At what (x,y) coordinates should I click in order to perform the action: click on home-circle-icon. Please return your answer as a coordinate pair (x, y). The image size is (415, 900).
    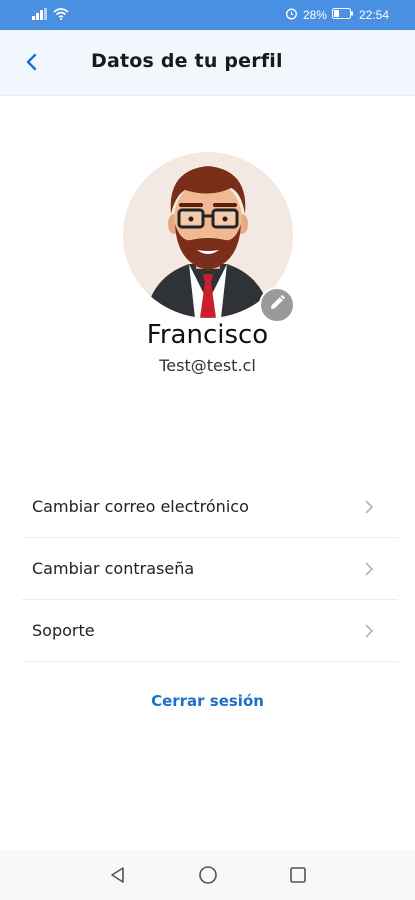
    Looking at the image, I should click on (208, 875).